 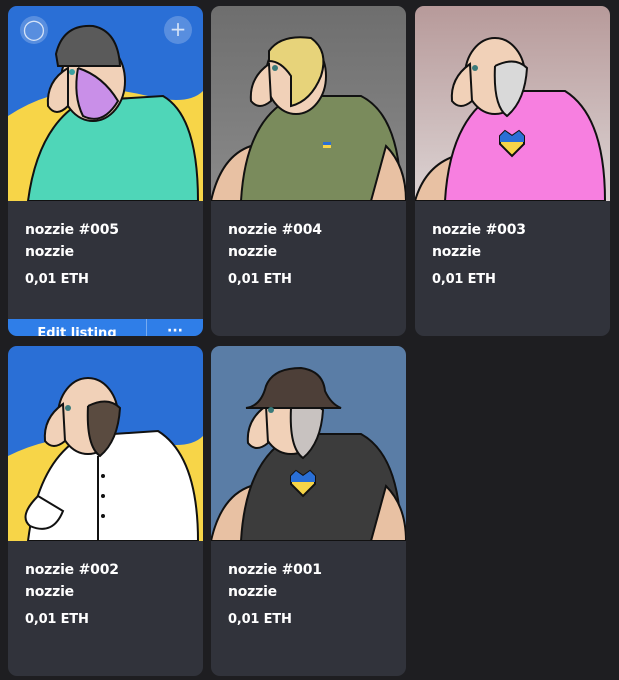 I want to click on edit-listing-bar: Edit listing ···, so click(x=105, y=327).